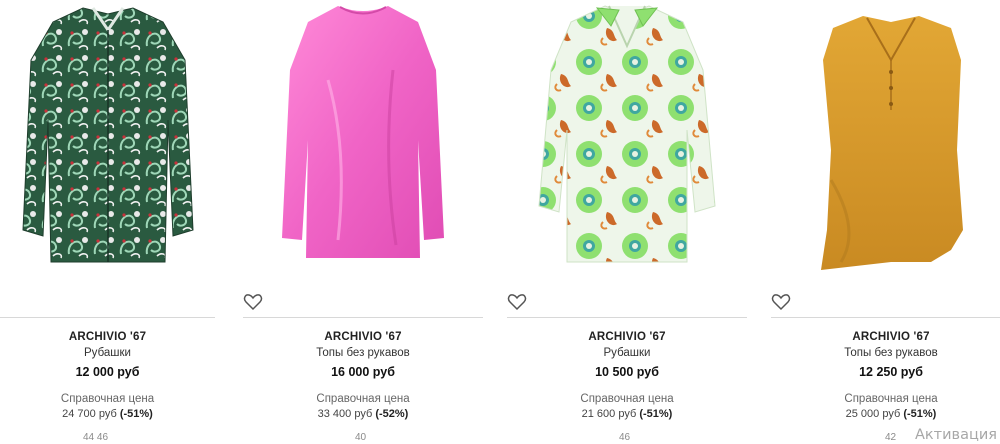  Describe the element at coordinates (392, 414) in the screenshot. I see `discount-badge: (-52%)` at that location.